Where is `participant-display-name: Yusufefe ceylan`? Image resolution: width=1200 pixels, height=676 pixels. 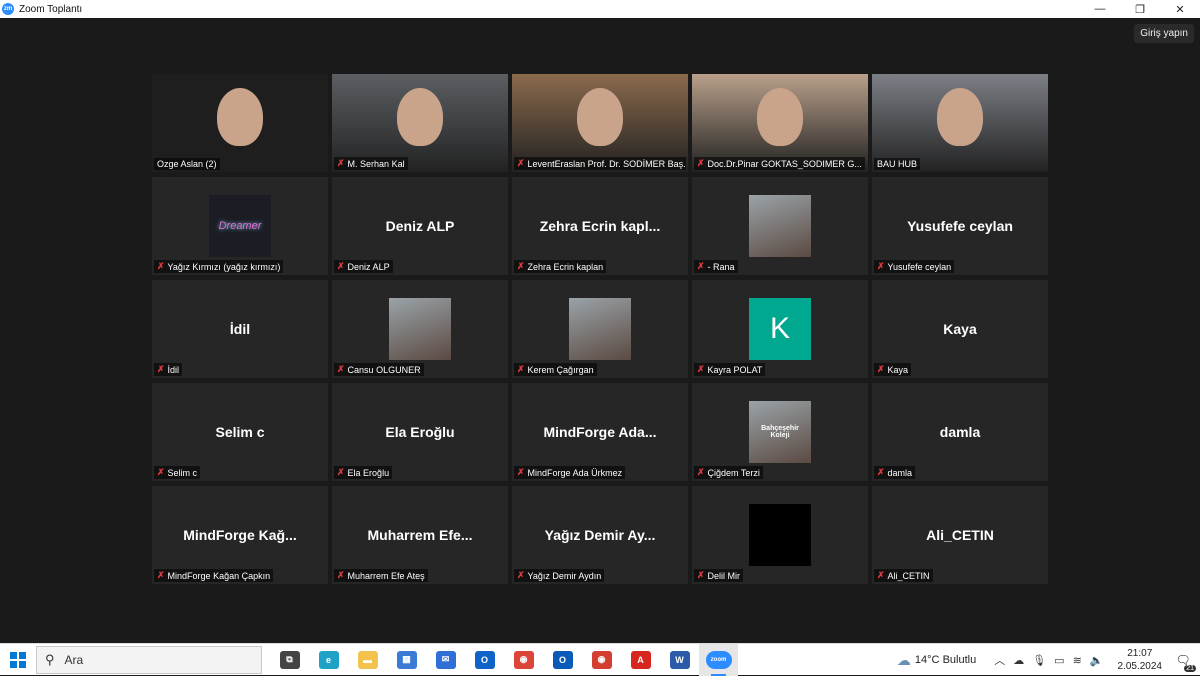
participant-display-name: Yusufefe ceylan is located at coordinates (960, 226).